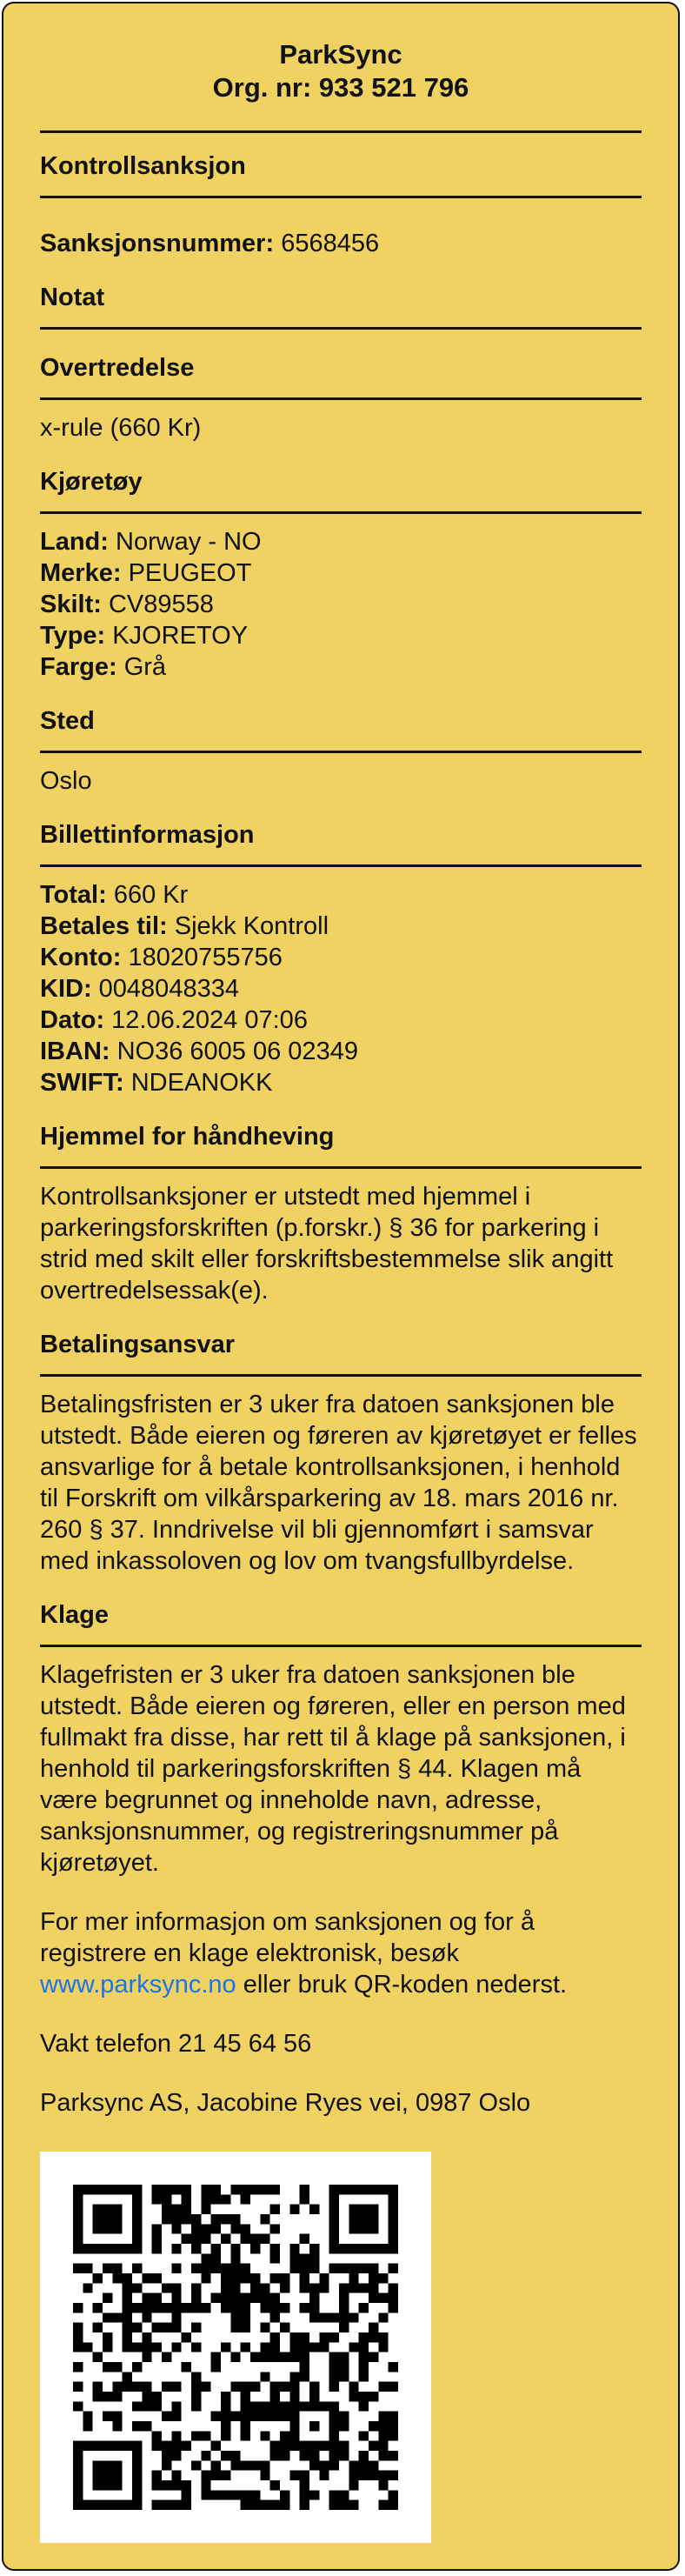 This screenshot has width=685, height=2576. I want to click on vehicle-row: Skilt: CV89558, so click(341, 604).